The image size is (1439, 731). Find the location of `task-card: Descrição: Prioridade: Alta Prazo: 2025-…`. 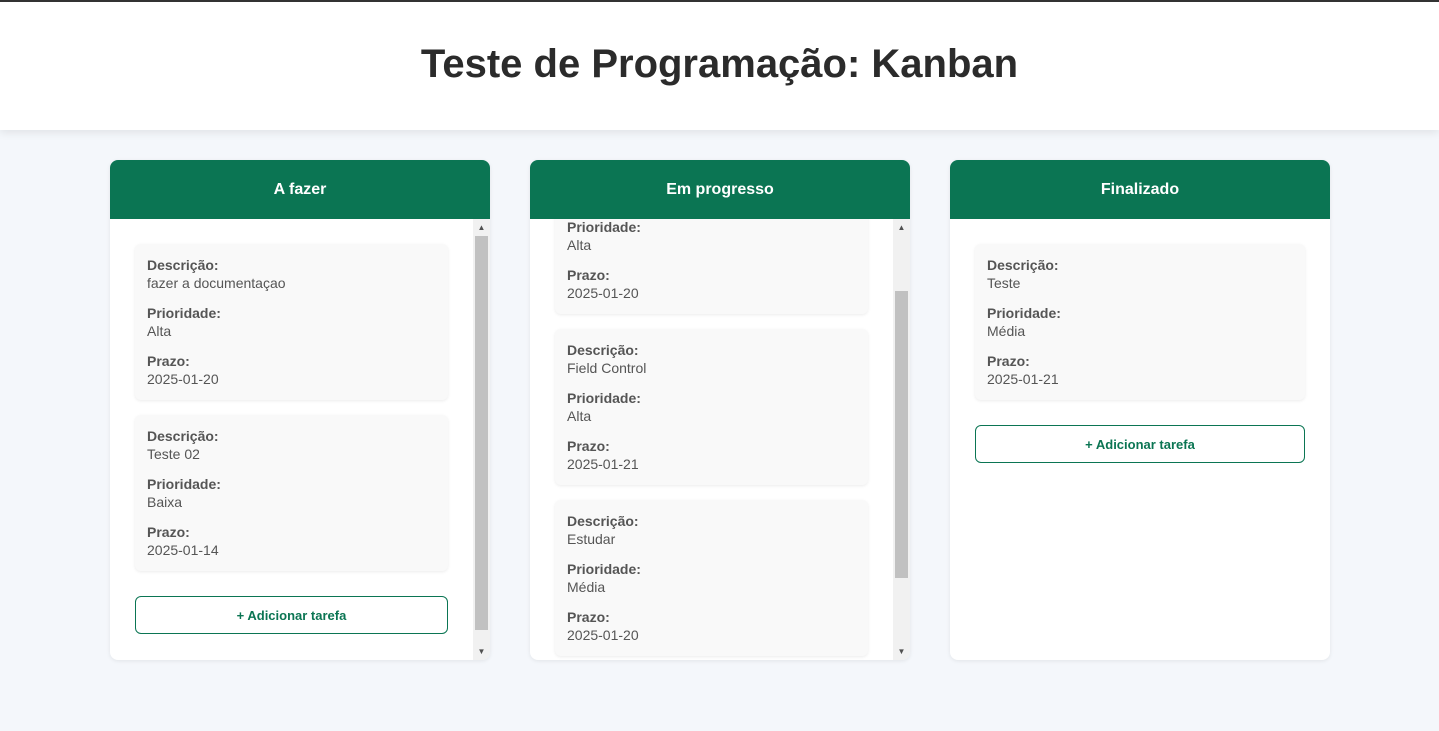

task-card: Descrição: Prioridade: Alta Prazo: 2025-… is located at coordinates (711, 266).